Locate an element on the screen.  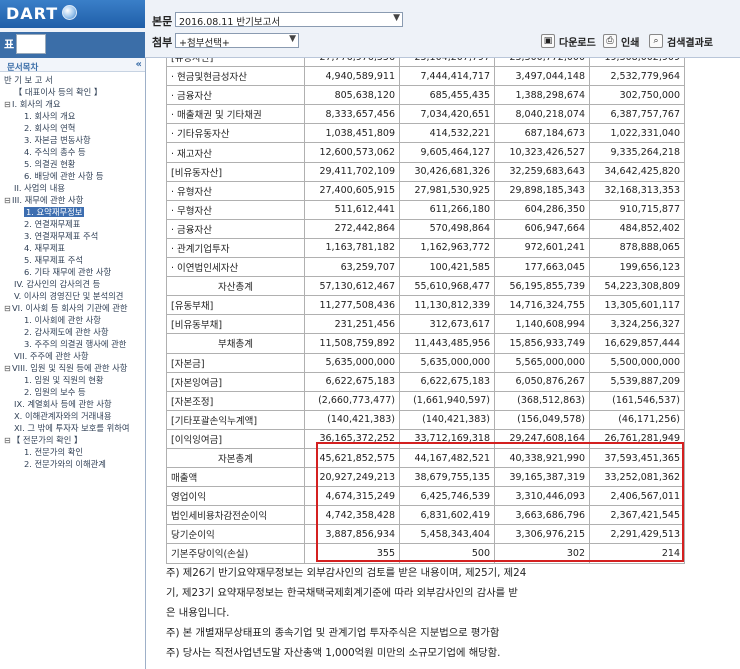
table-cell: 7,034,420,651 is located at coordinates (447, 114).